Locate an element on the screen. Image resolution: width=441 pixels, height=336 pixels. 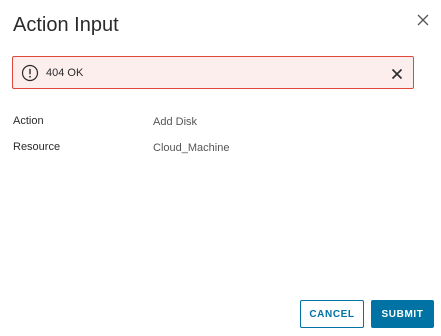
detail-label: Action is located at coordinates (28, 121).